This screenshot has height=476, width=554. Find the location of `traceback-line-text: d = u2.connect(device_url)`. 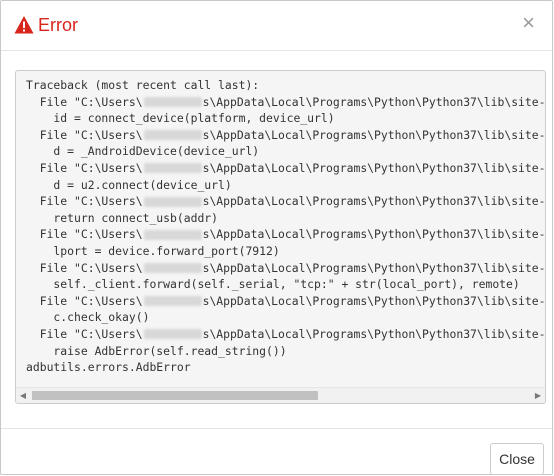

traceback-line-text: d = u2.connect(device_url) is located at coordinates (129, 184).